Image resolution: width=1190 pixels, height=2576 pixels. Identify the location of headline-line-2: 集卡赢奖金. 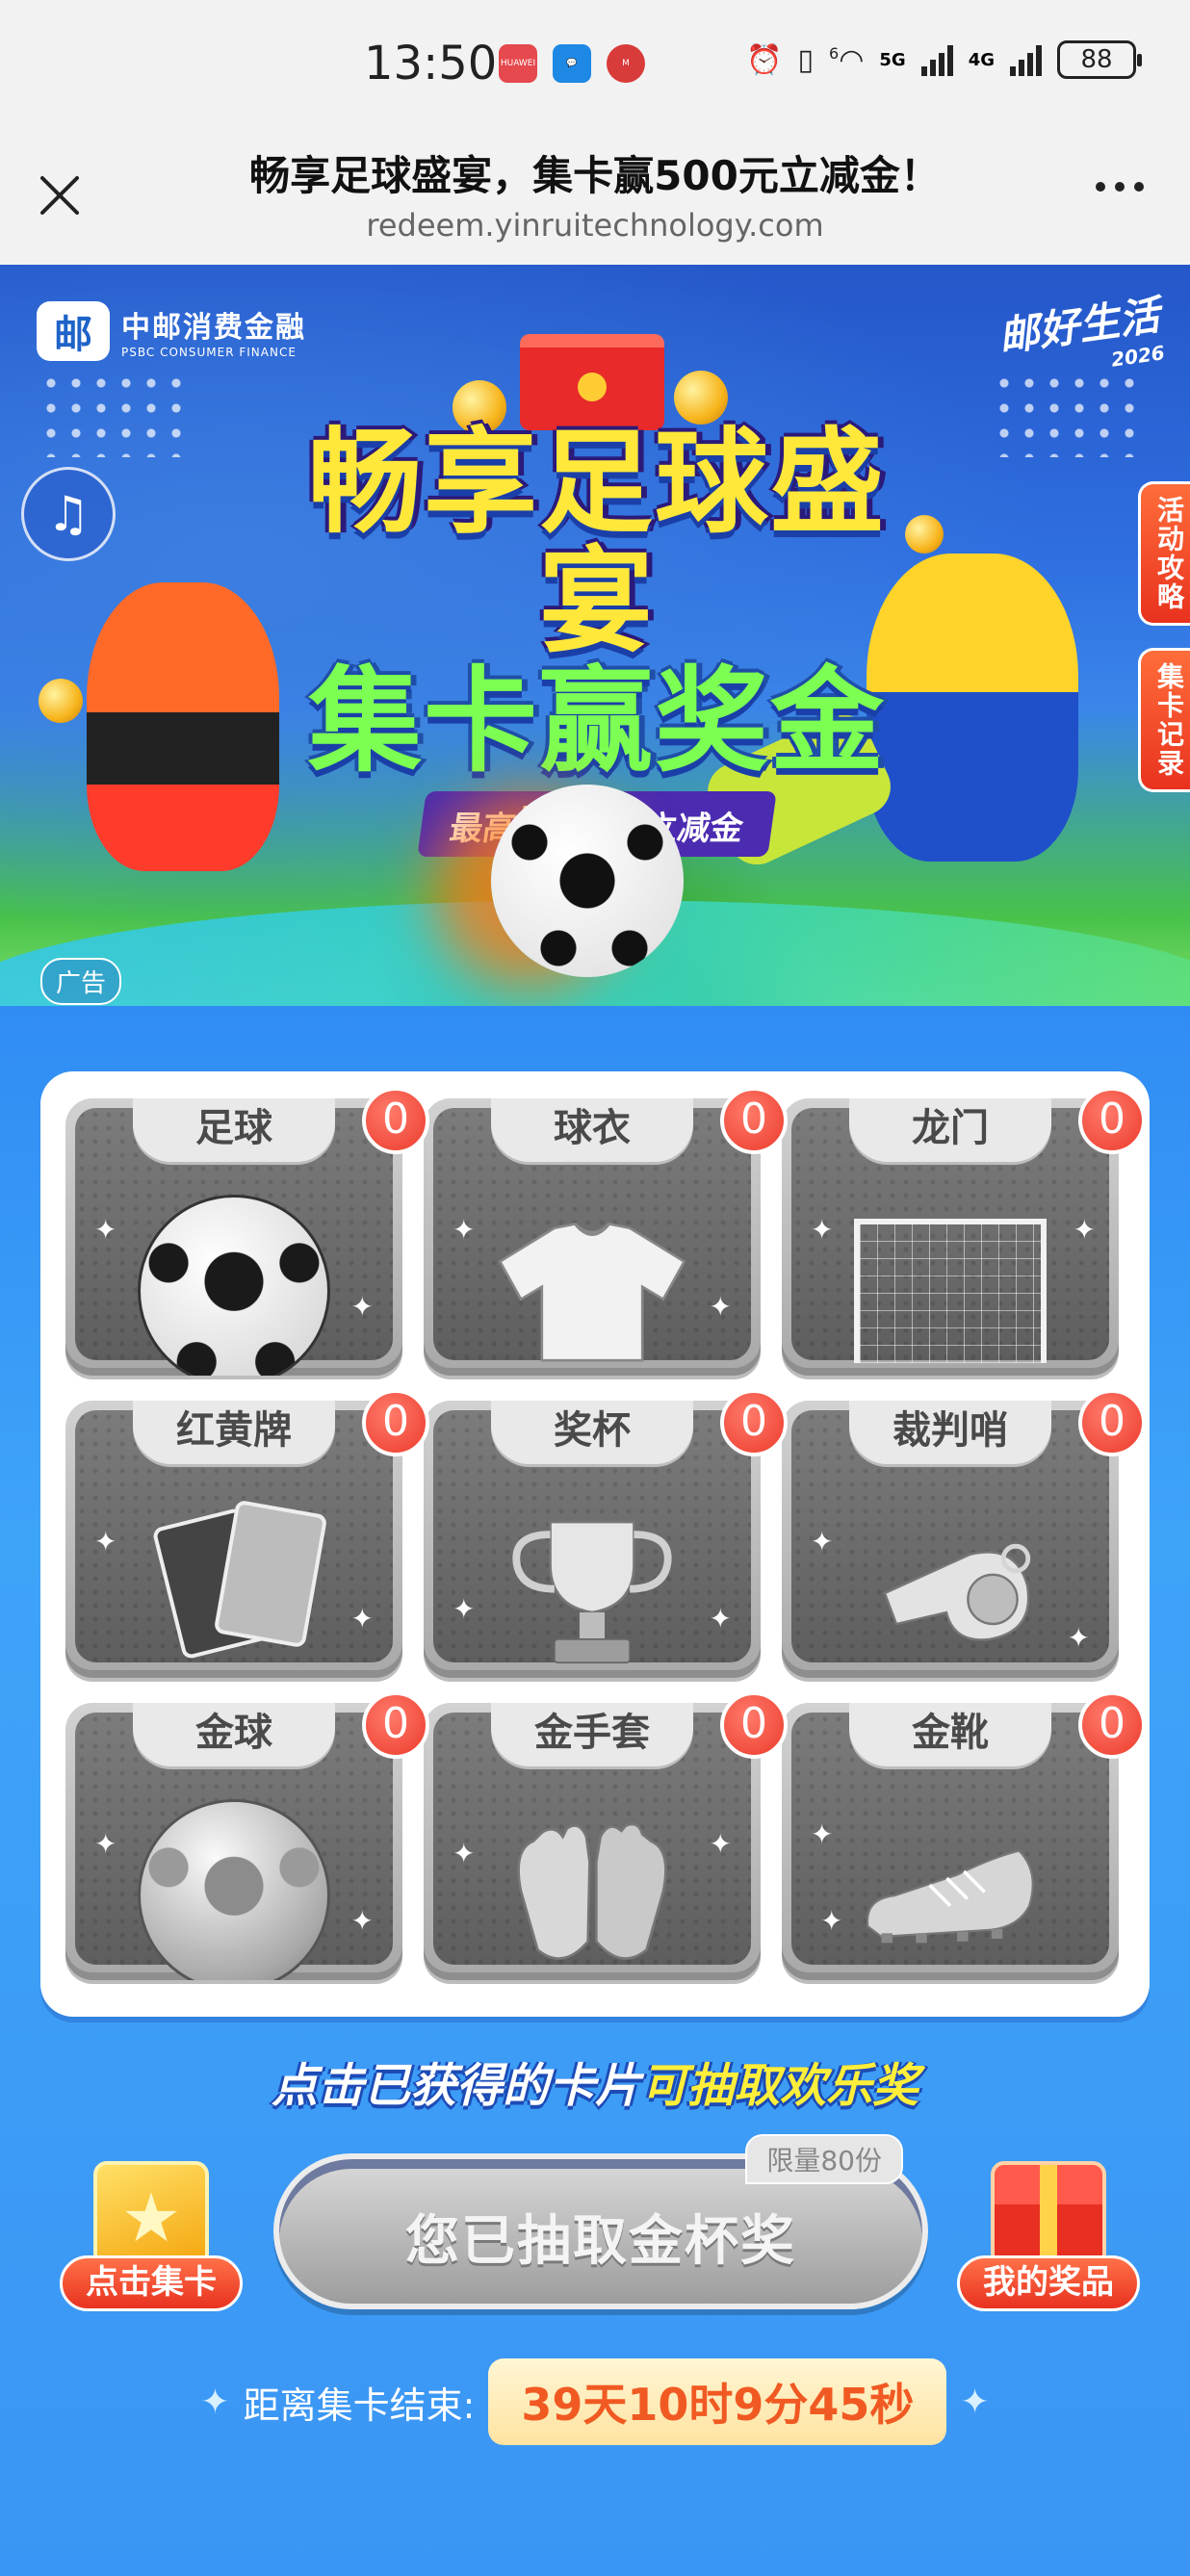
(596, 720).